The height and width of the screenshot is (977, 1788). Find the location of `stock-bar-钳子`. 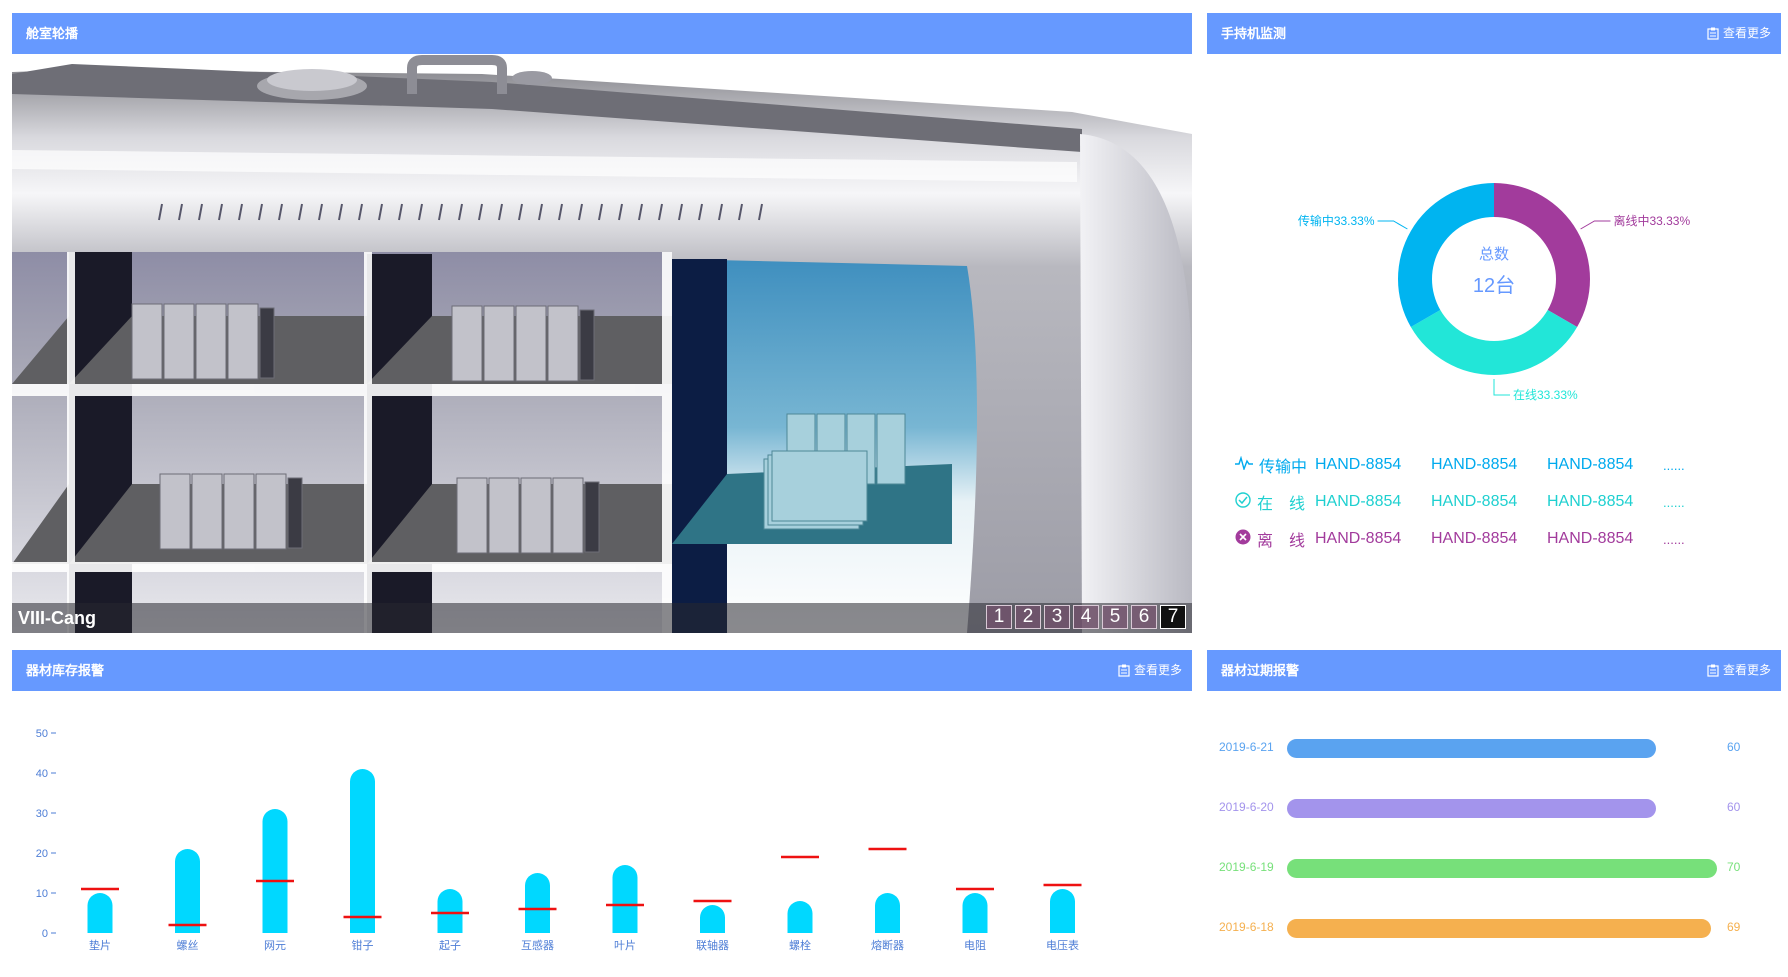

stock-bar-钳子 is located at coordinates (362, 851).